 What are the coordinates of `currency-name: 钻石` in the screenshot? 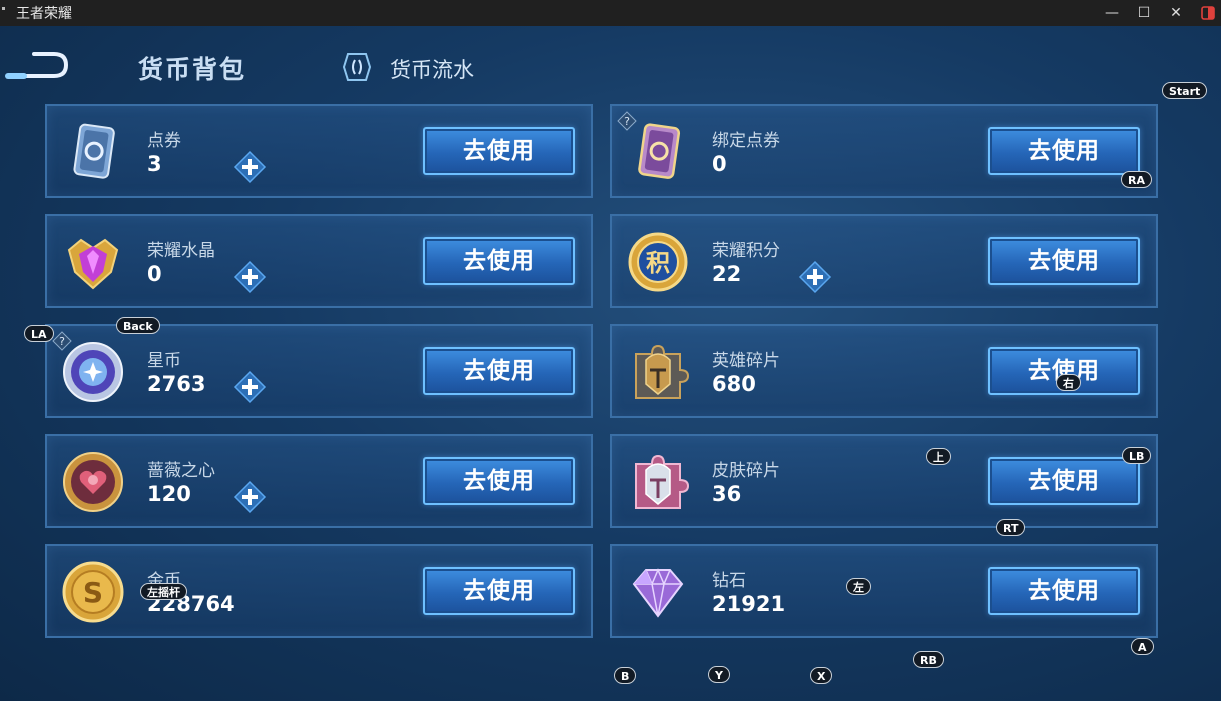 It's located at (729, 581).